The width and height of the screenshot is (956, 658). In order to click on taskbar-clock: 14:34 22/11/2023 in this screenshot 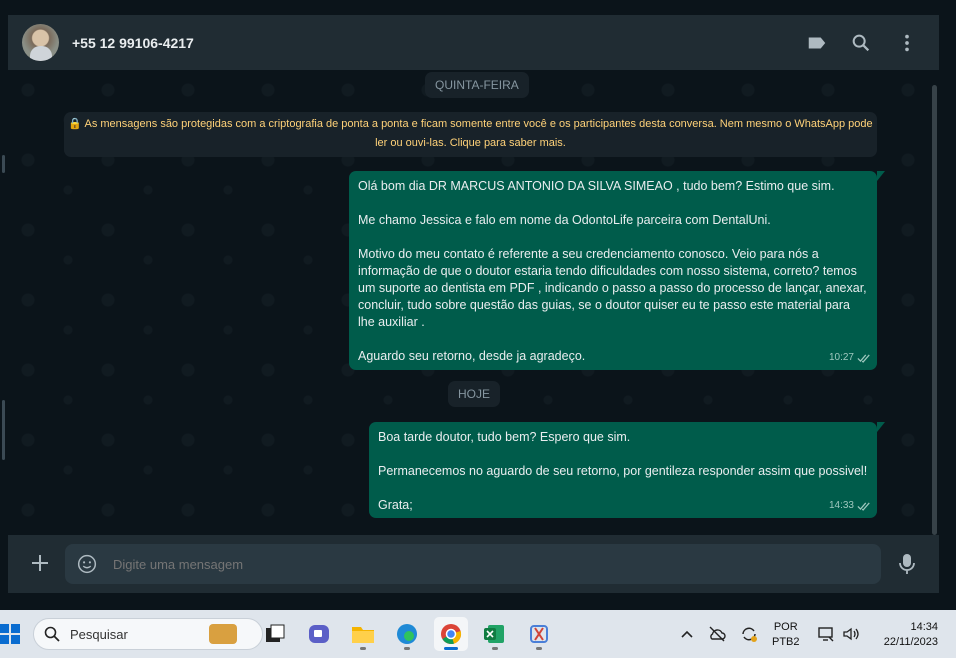, I will do `click(903, 635)`.